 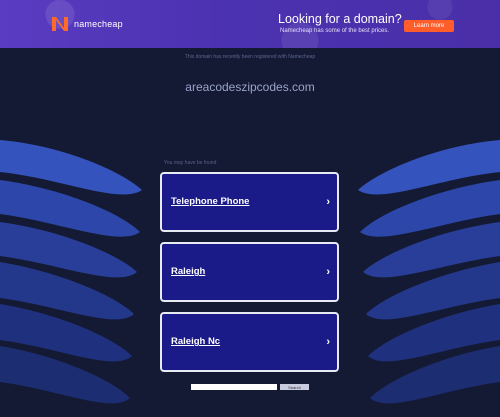 What do you see at coordinates (196, 341) in the screenshot?
I see `link-label: Raleigh Nc` at bounding box center [196, 341].